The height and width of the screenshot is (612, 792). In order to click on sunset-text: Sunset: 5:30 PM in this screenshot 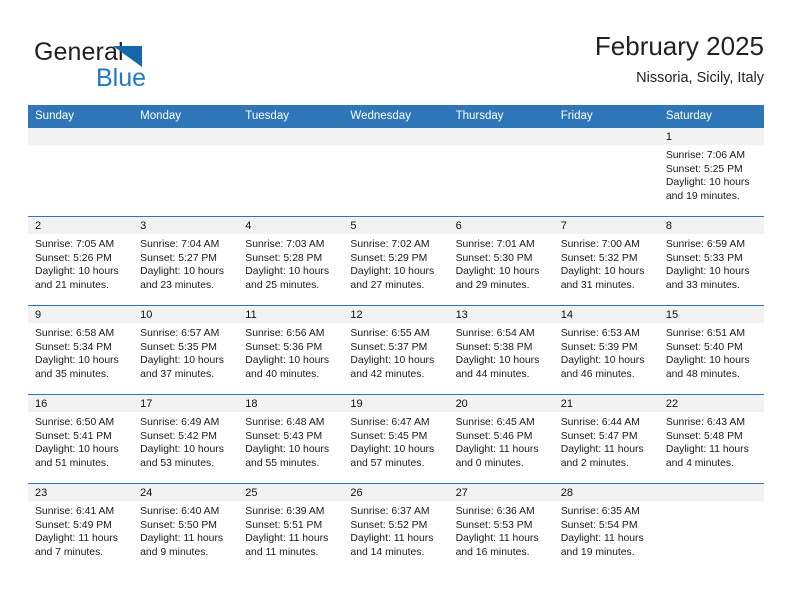, I will do `click(494, 258)`.